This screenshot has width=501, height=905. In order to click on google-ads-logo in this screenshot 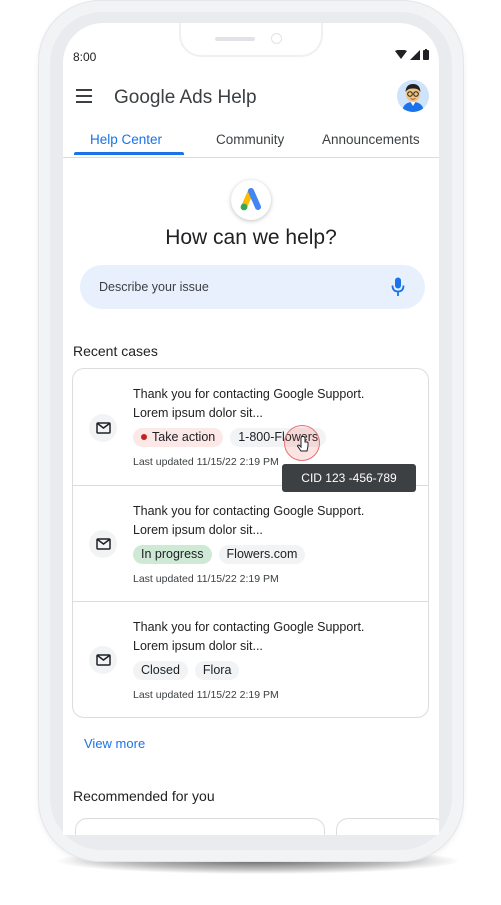, I will do `click(251, 200)`.